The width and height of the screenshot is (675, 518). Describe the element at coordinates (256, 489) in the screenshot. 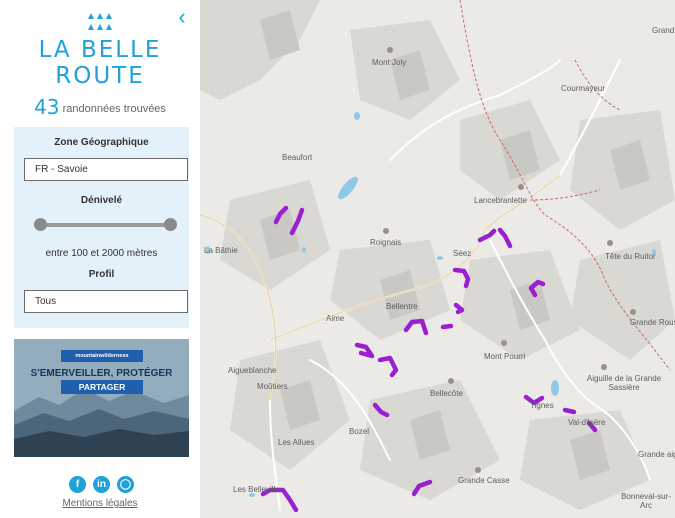

I see `place-les-belleville: Les Belleville` at that location.